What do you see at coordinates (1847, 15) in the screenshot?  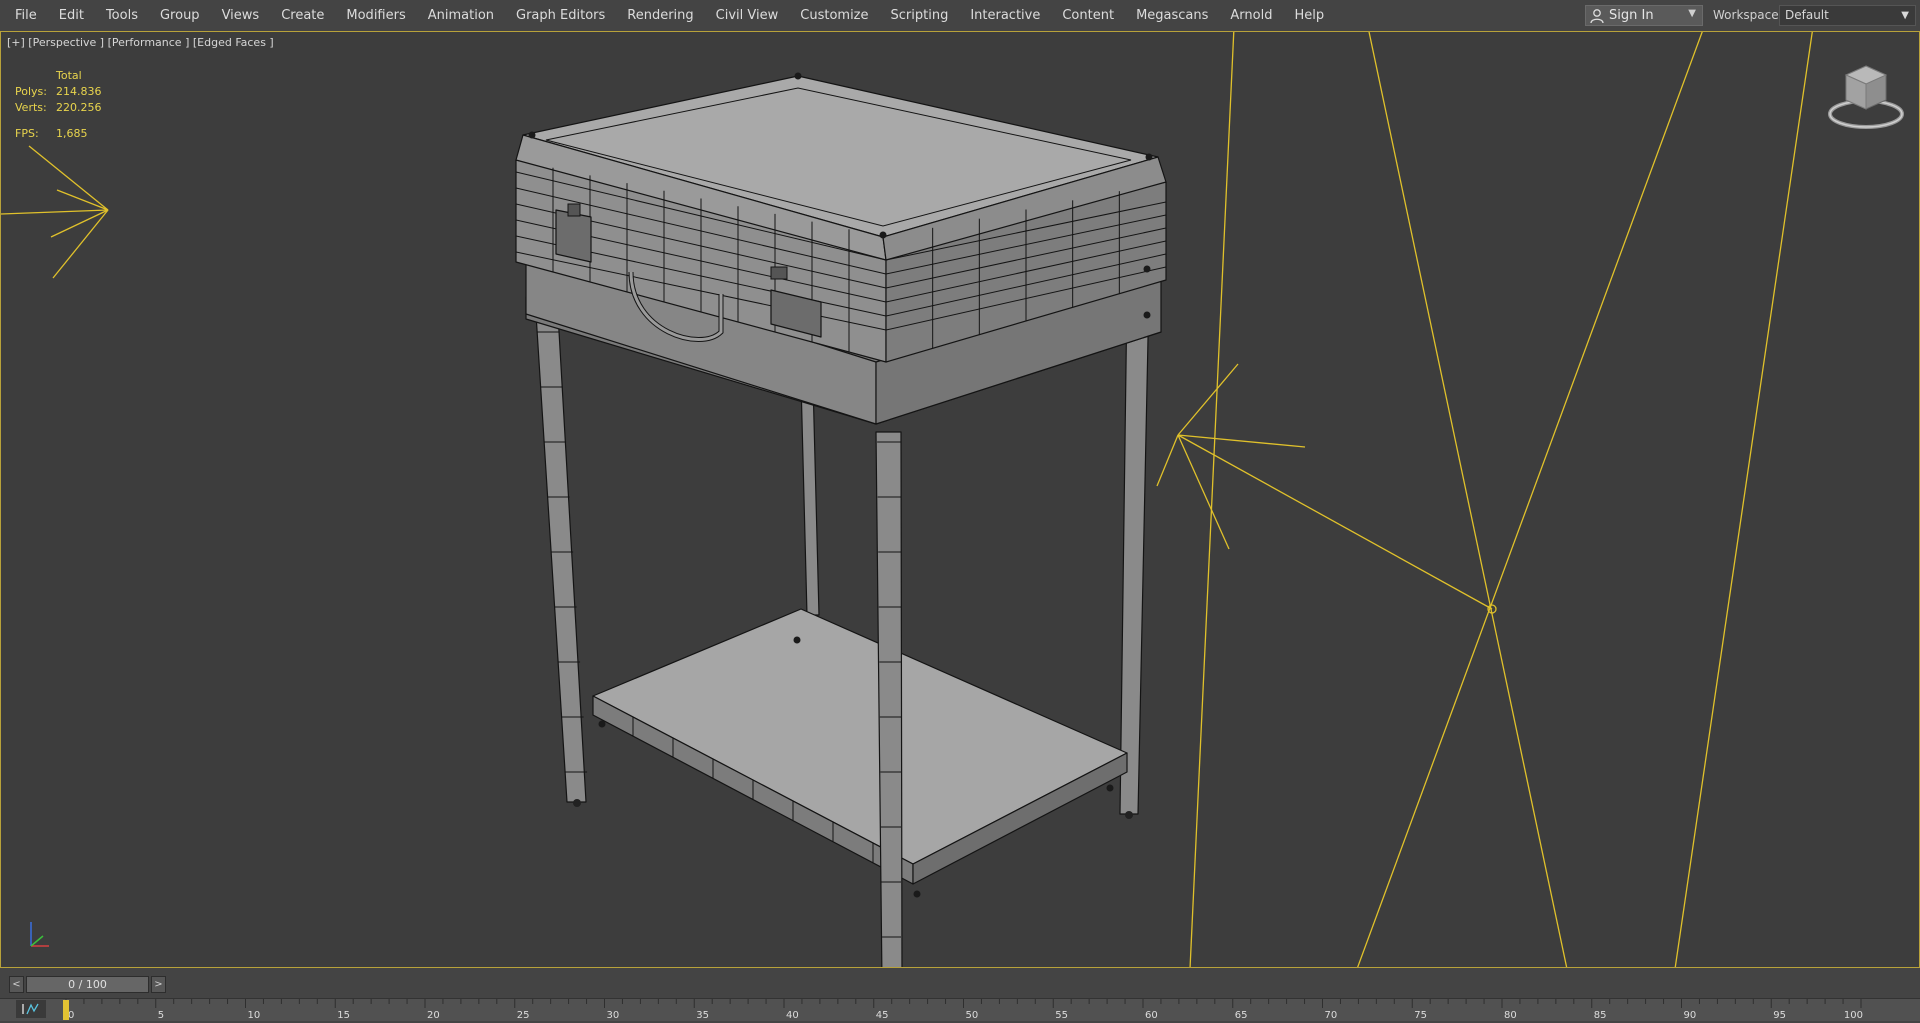 I see `workspaces-dropdown: Default ▼` at bounding box center [1847, 15].